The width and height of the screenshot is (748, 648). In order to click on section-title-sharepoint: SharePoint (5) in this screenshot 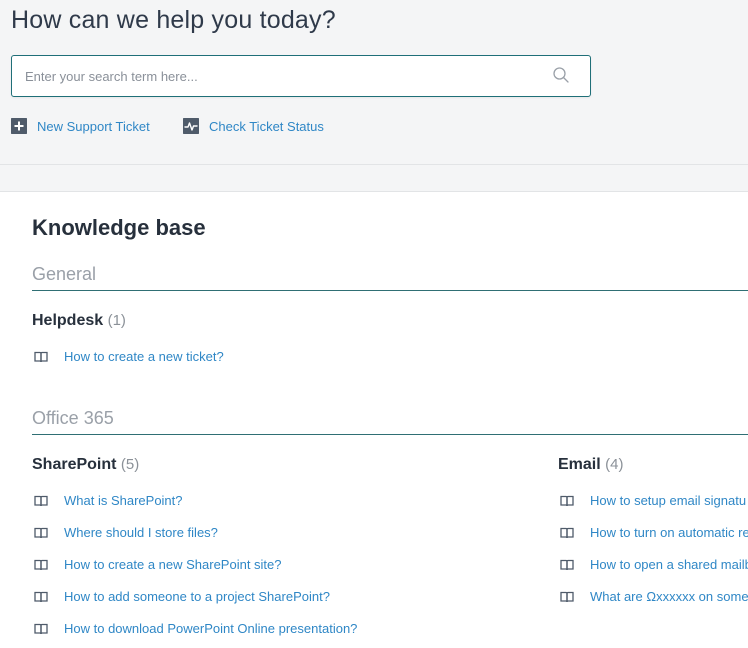, I will do `click(85, 465)`.